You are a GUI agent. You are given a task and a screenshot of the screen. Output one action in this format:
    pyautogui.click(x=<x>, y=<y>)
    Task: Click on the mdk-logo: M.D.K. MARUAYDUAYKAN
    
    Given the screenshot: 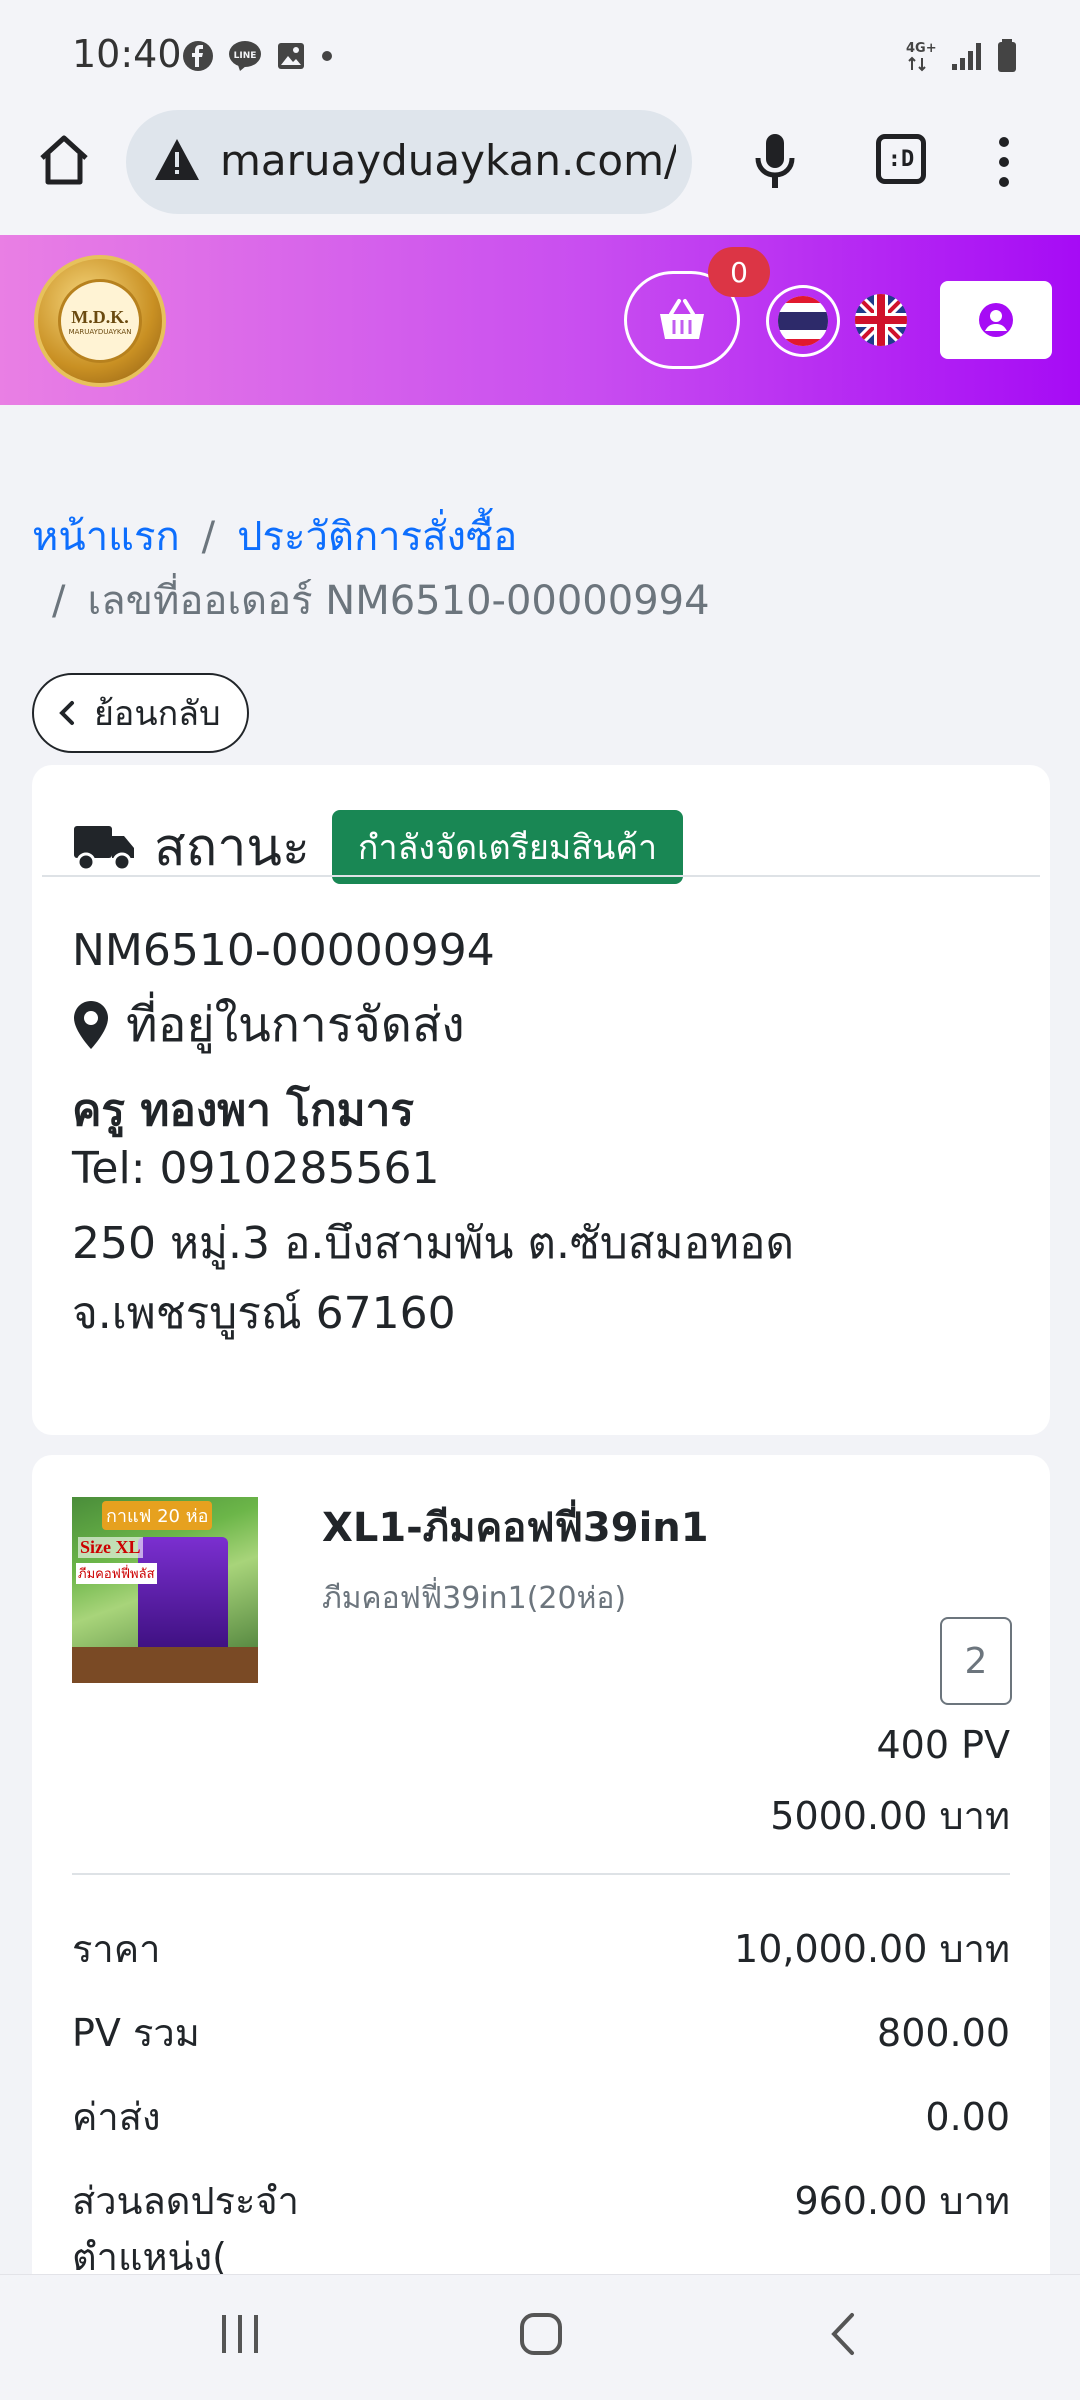 What is the action you would take?
    pyautogui.click(x=100, y=321)
    